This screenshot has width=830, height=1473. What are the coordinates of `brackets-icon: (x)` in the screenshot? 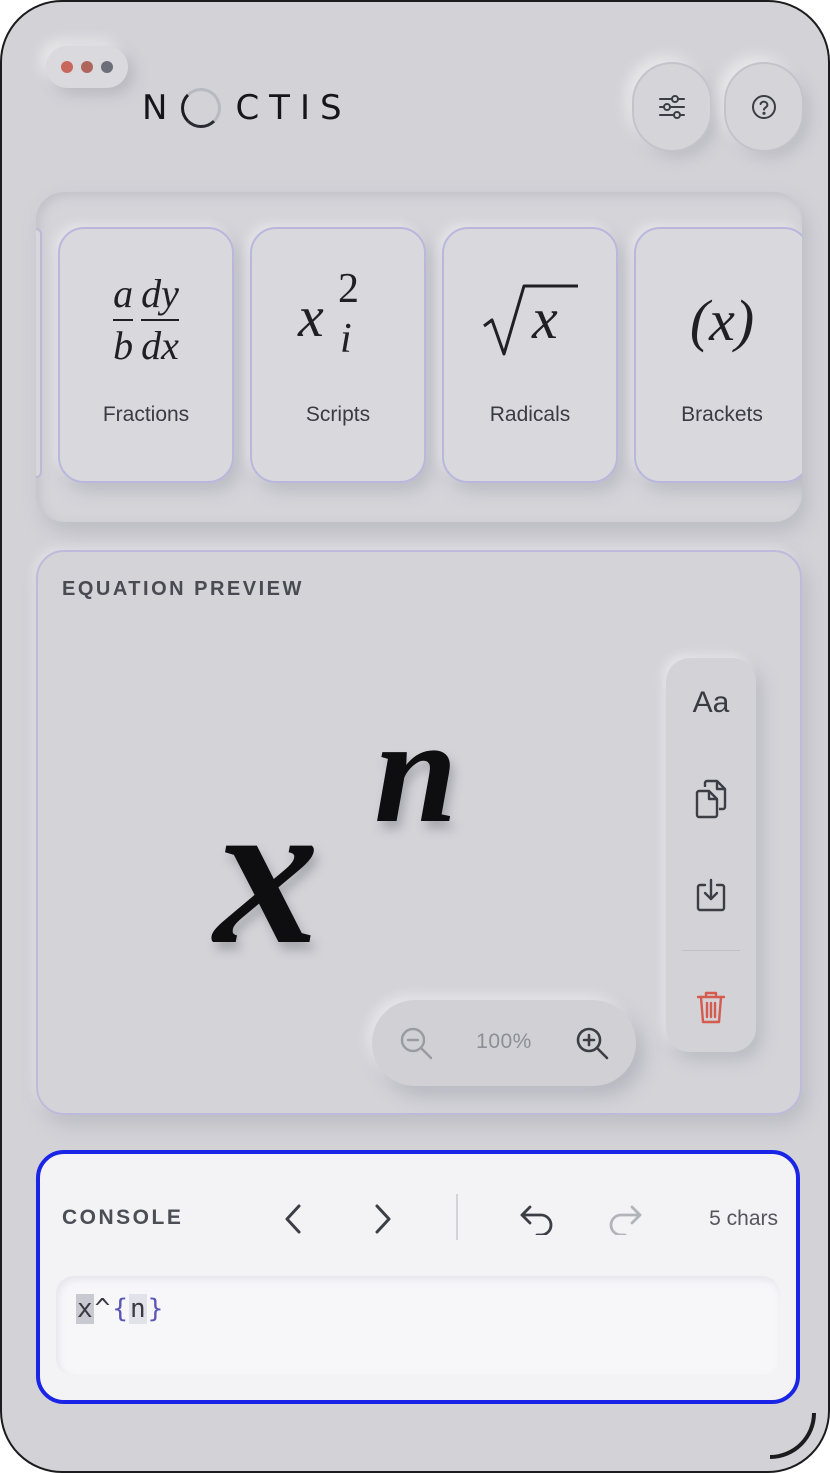 It's located at (719, 320).